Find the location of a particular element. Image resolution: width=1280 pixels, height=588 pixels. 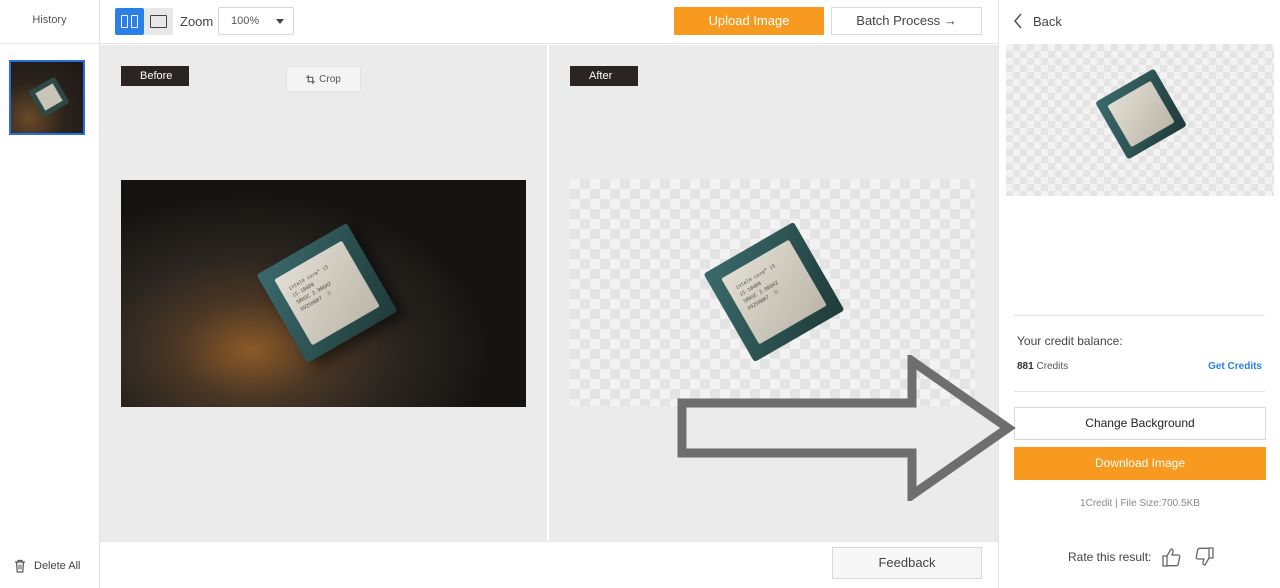

single-view-button is located at coordinates (158, 21).